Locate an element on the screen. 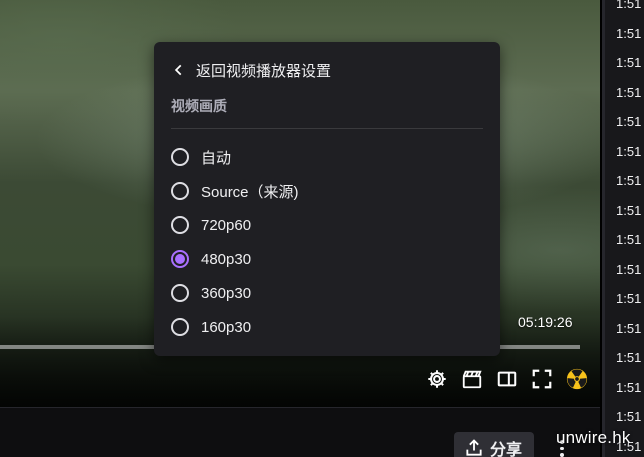 The height and width of the screenshot is (457, 644). quality-option-360p30: 360p30 is located at coordinates (211, 293).